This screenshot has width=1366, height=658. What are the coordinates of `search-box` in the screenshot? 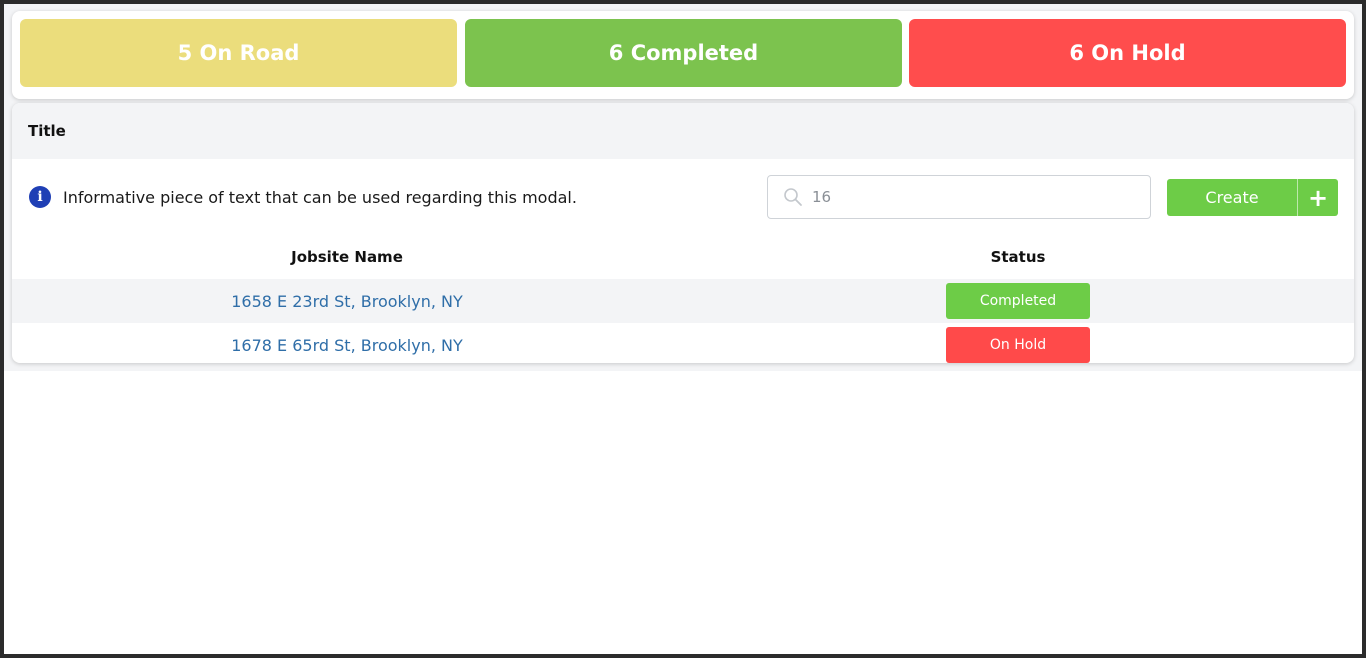 It's located at (959, 197).